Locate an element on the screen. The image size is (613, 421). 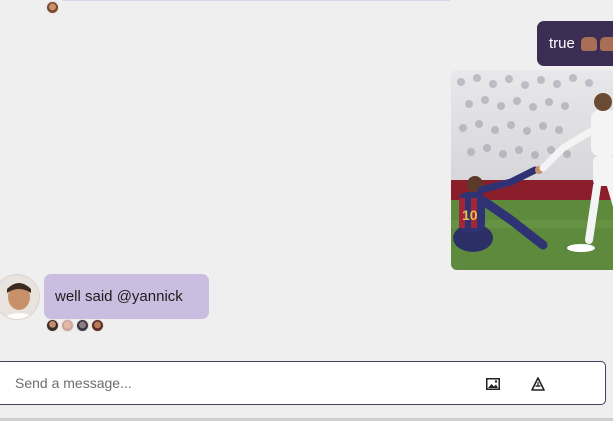
message-photo: 10 is located at coordinates (532, 170).